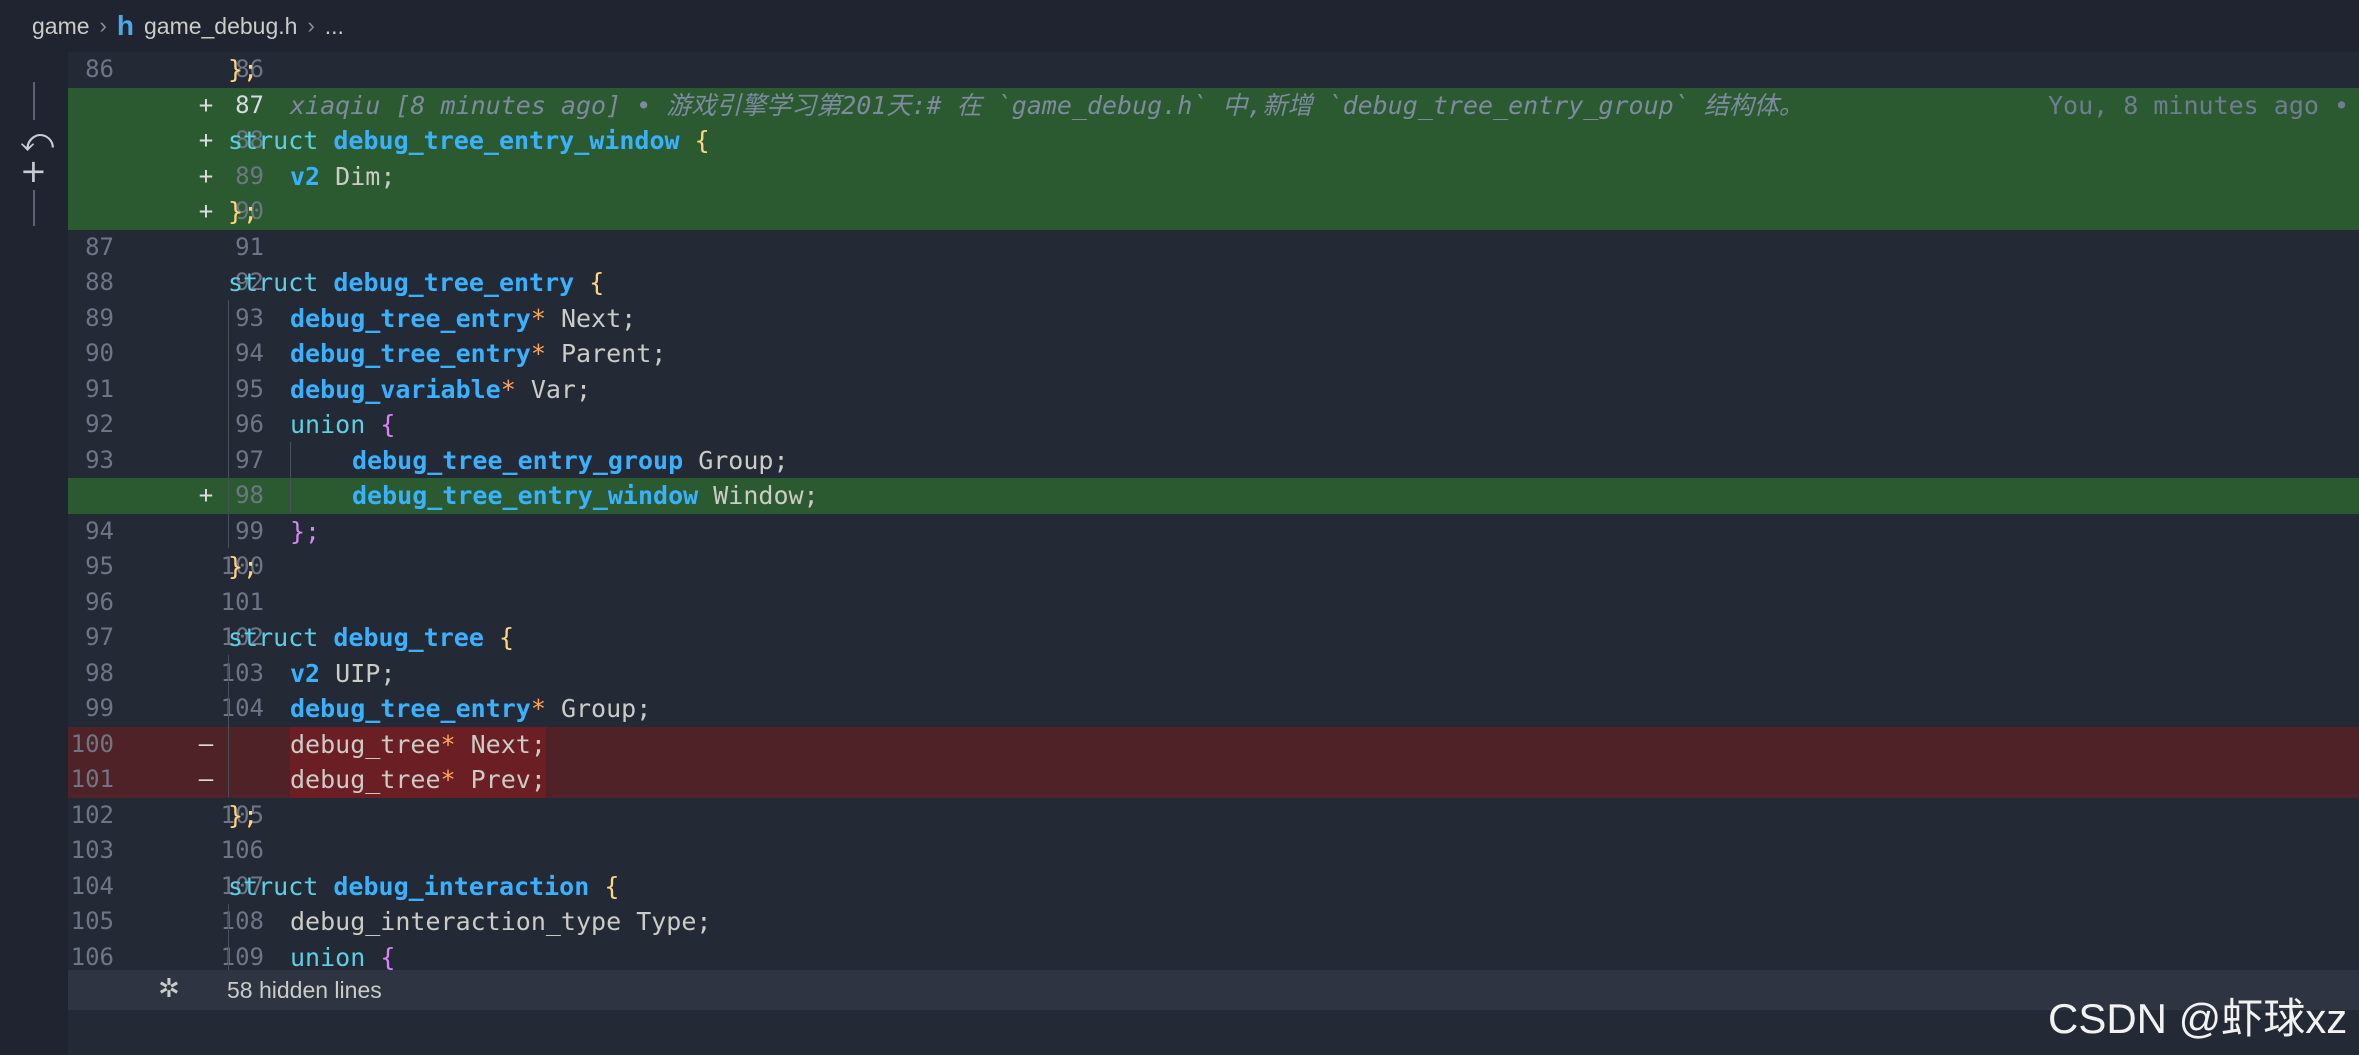 The height and width of the screenshot is (1055, 2359). What do you see at coordinates (242, 672) in the screenshot?
I see `new-line-number: 103` at bounding box center [242, 672].